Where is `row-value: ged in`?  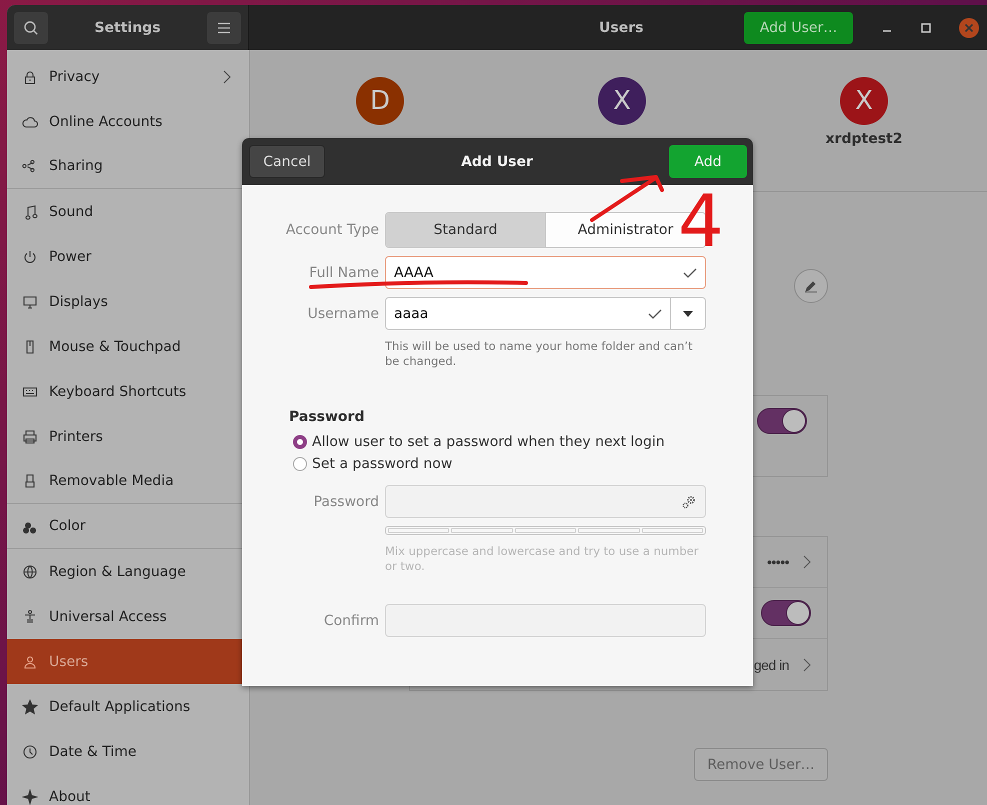
row-value: ged in is located at coordinates (771, 664).